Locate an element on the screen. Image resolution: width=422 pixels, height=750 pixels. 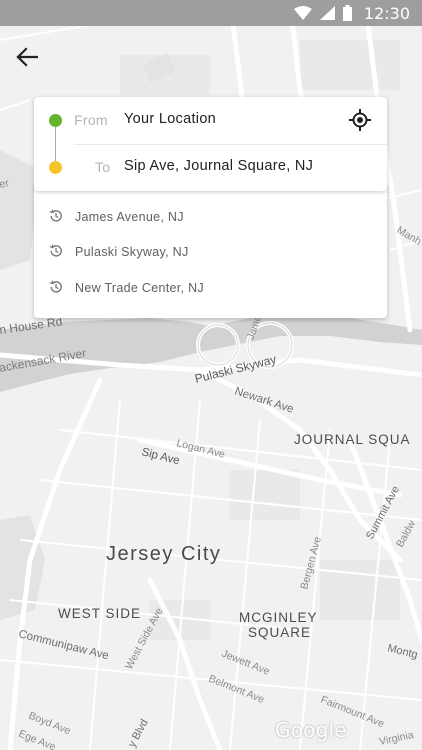
gps-target-icon is located at coordinates (360, 120).